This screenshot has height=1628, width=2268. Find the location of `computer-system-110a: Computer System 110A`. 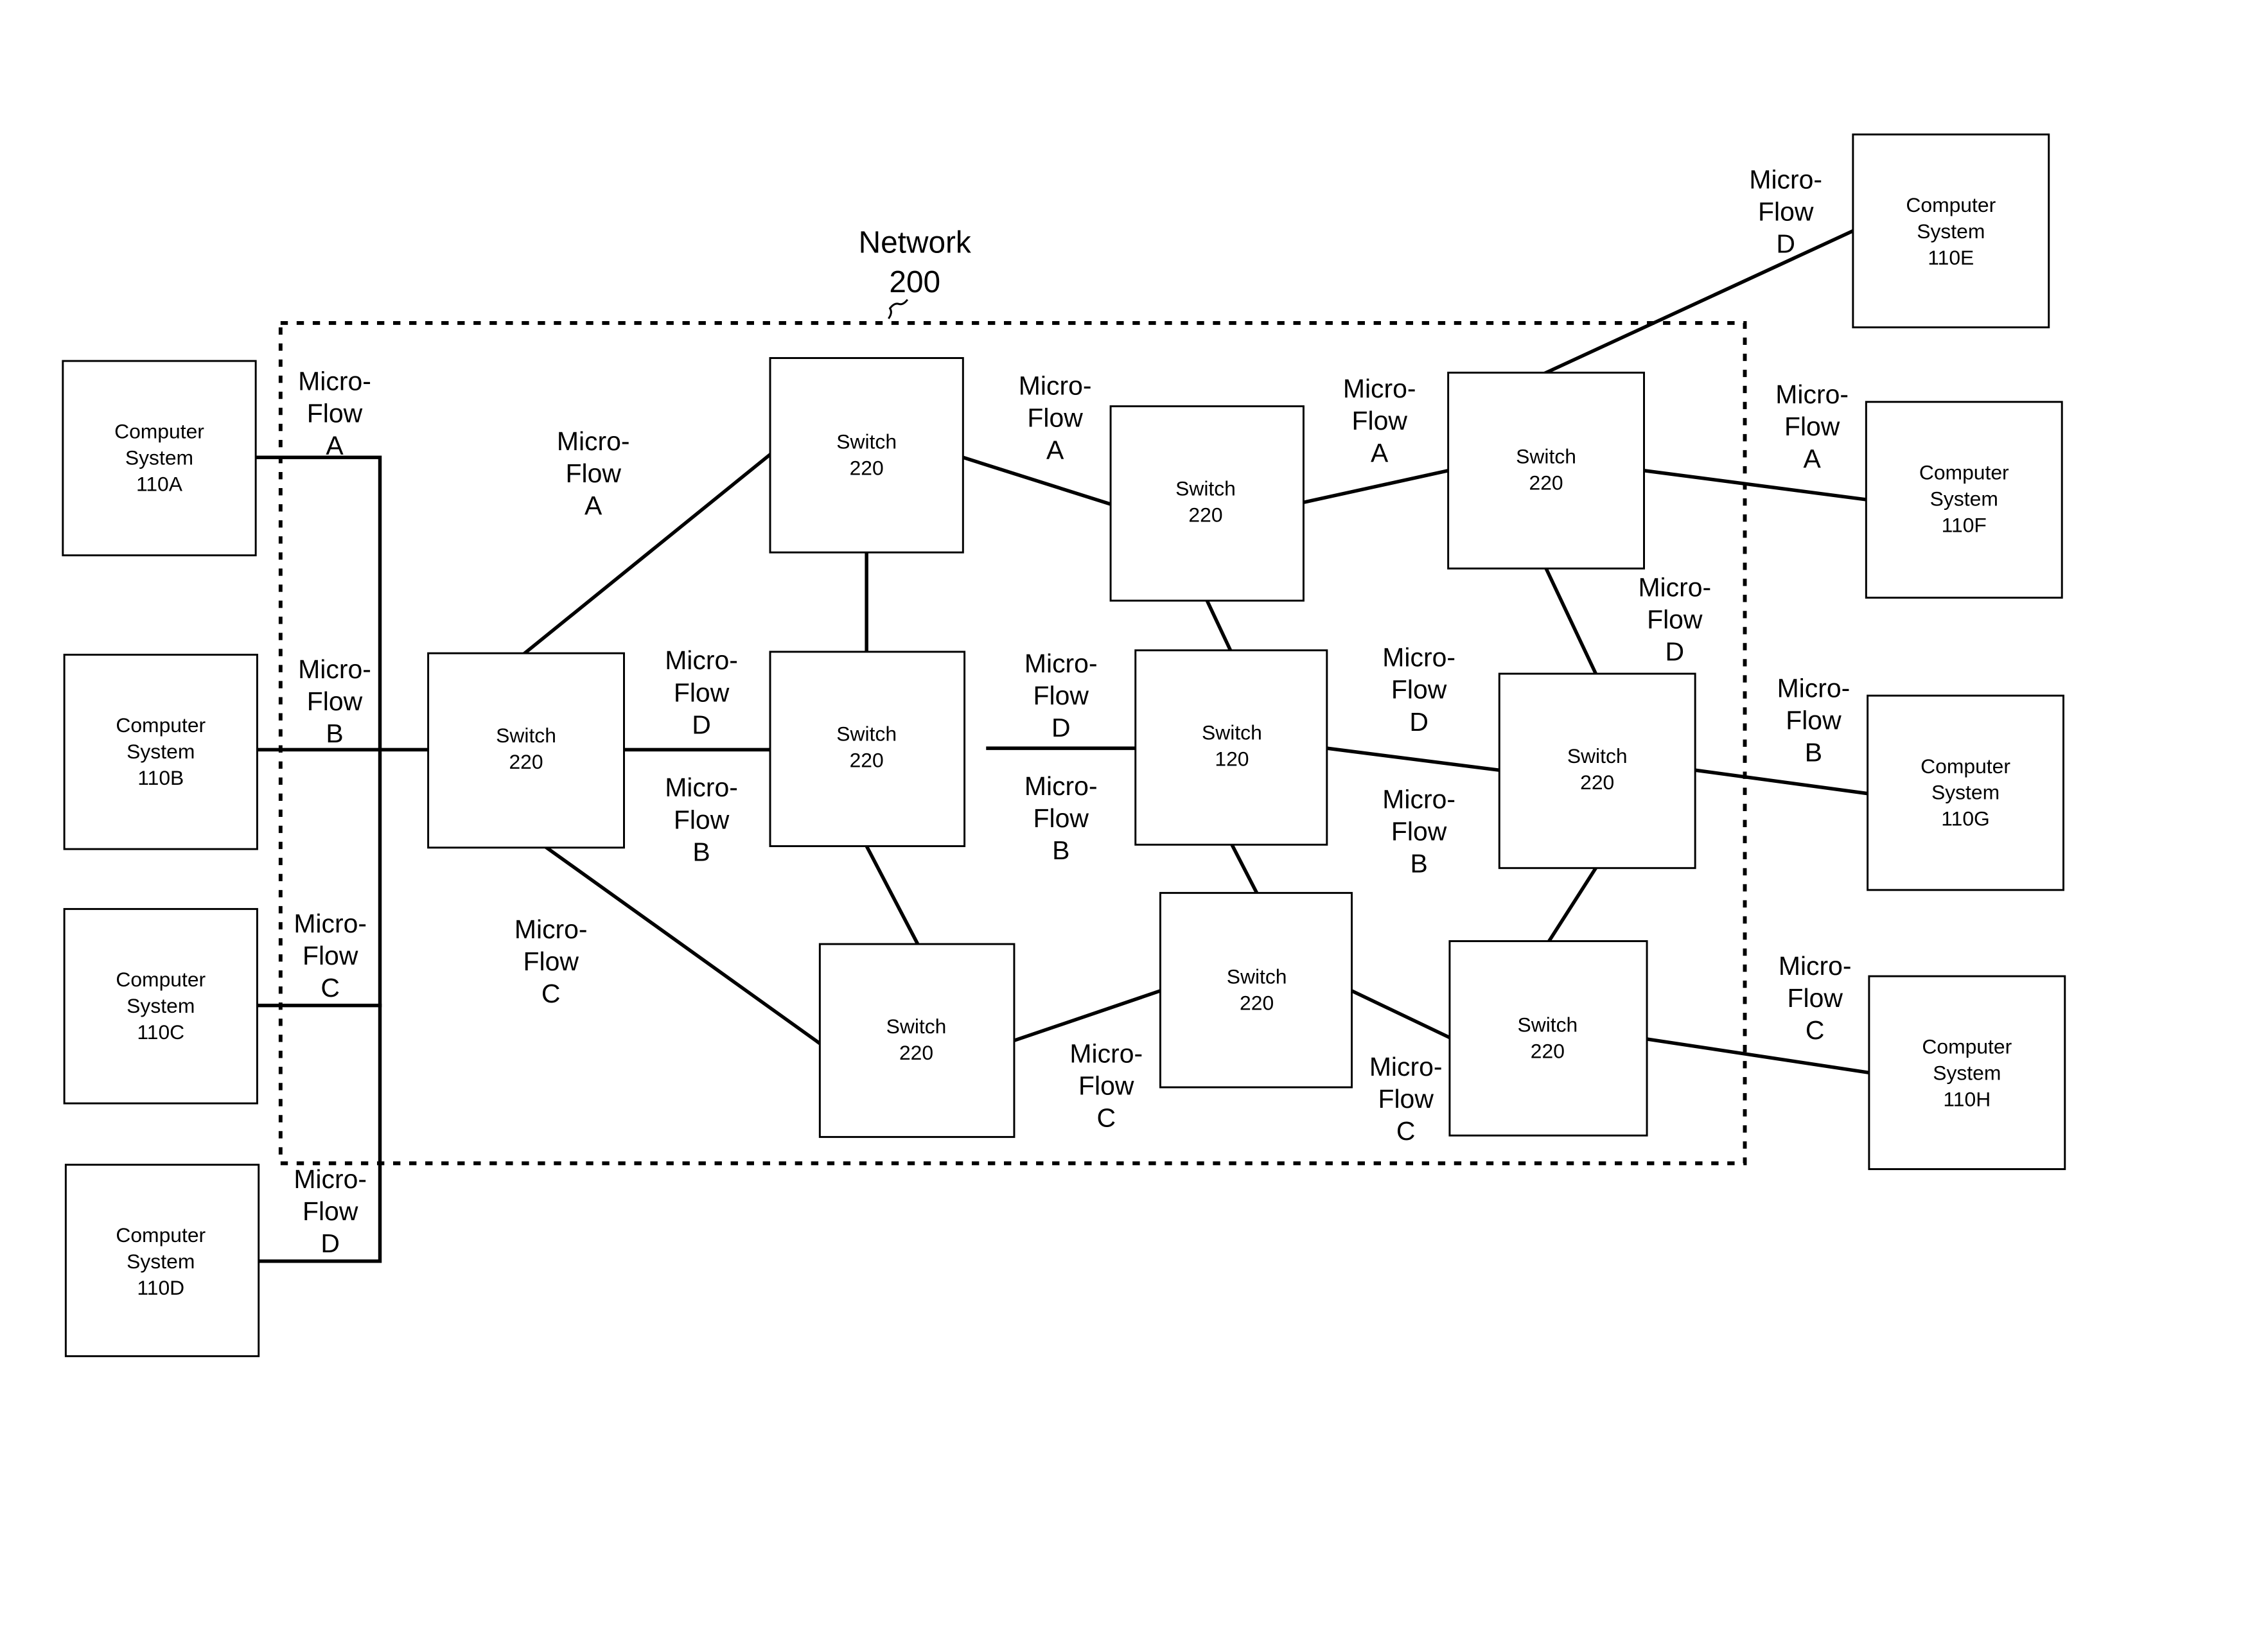

computer-system-110a: Computer System 110A is located at coordinates (159, 458).